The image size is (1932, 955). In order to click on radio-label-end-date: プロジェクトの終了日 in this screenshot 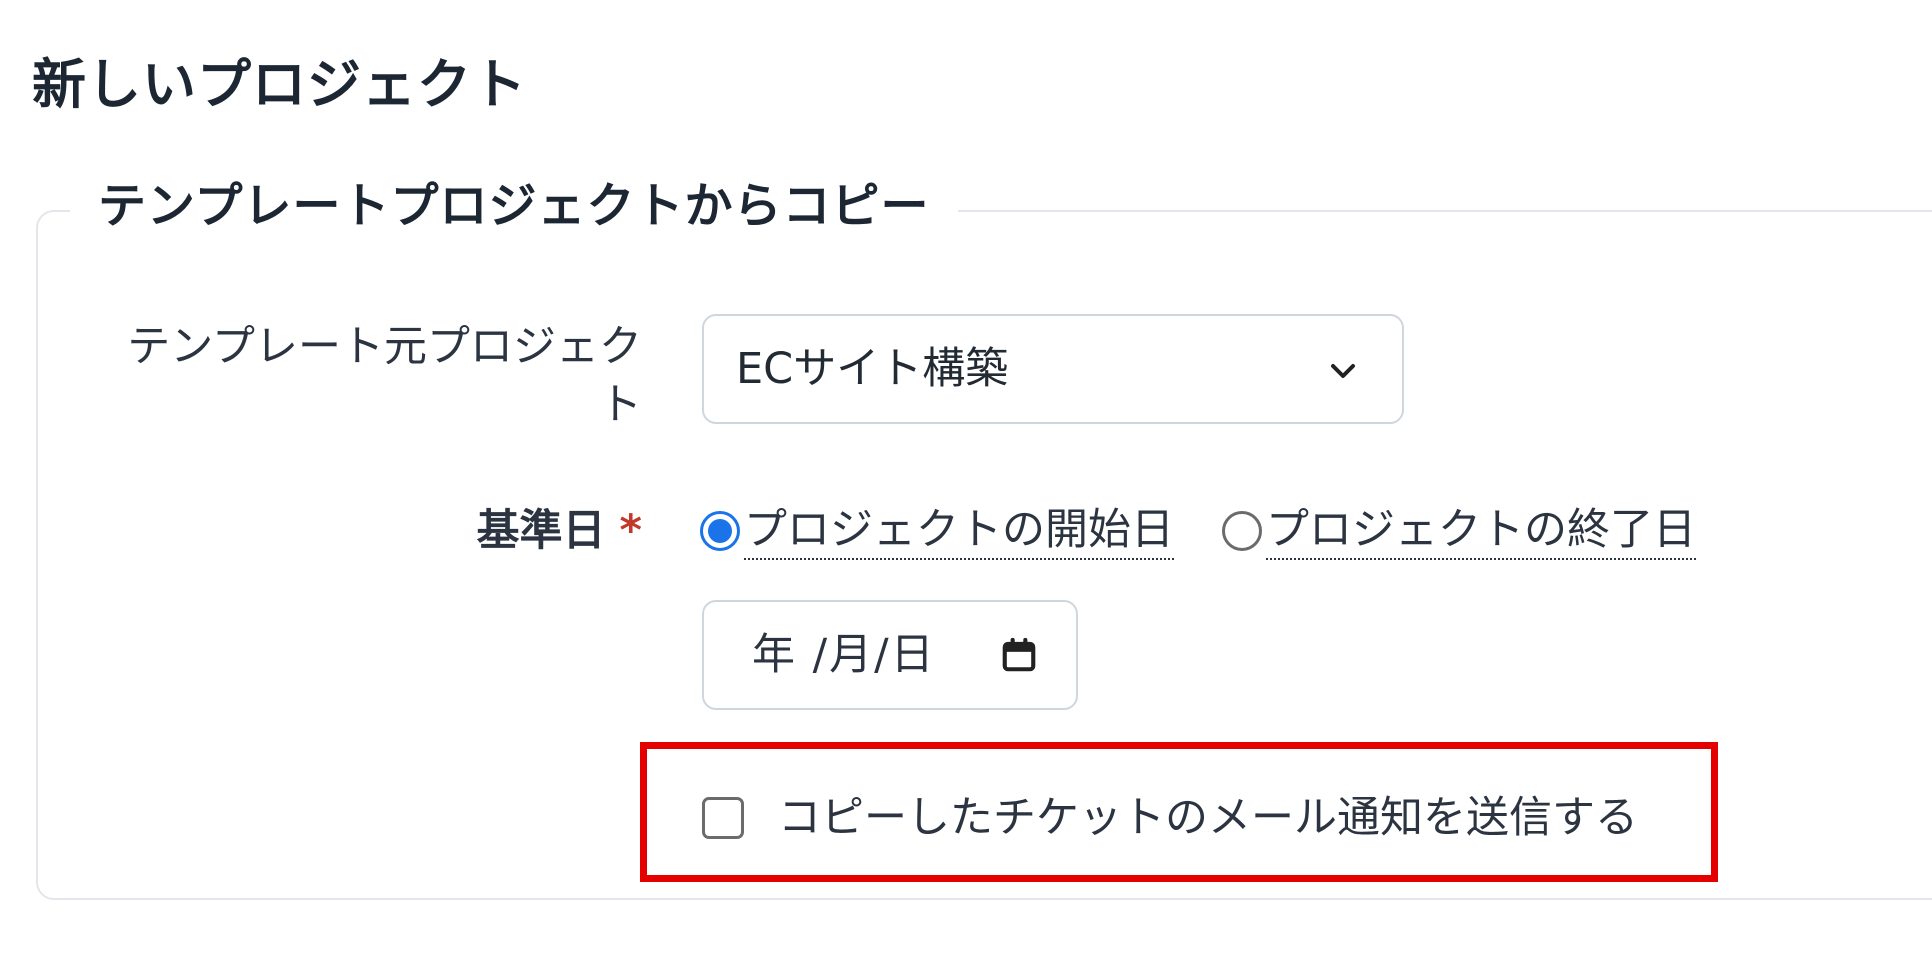, I will do `click(1481, 531)`.